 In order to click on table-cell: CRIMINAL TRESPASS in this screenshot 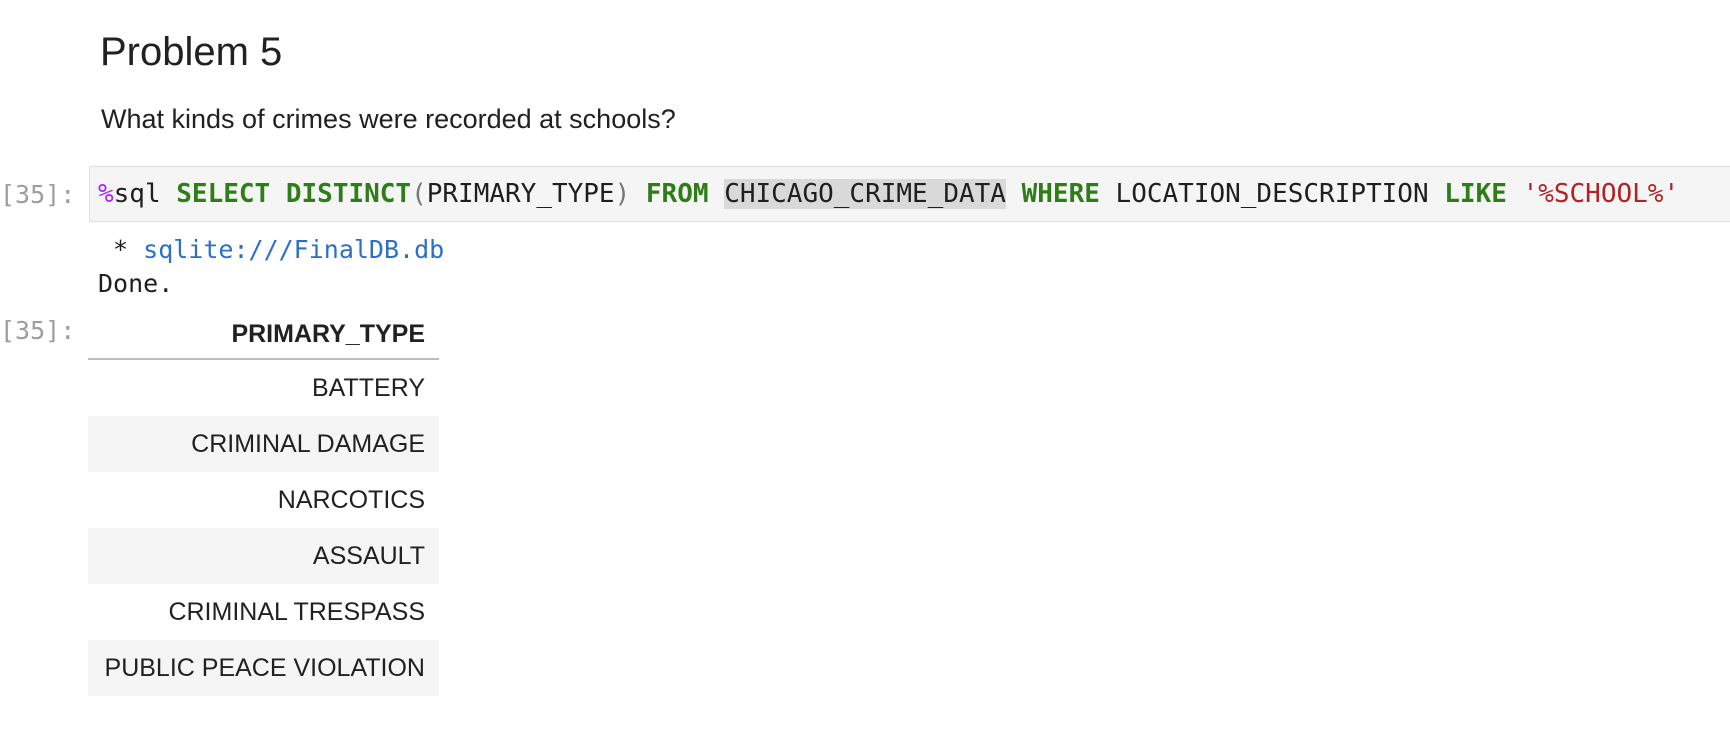, I will do `click(296, 611)`.